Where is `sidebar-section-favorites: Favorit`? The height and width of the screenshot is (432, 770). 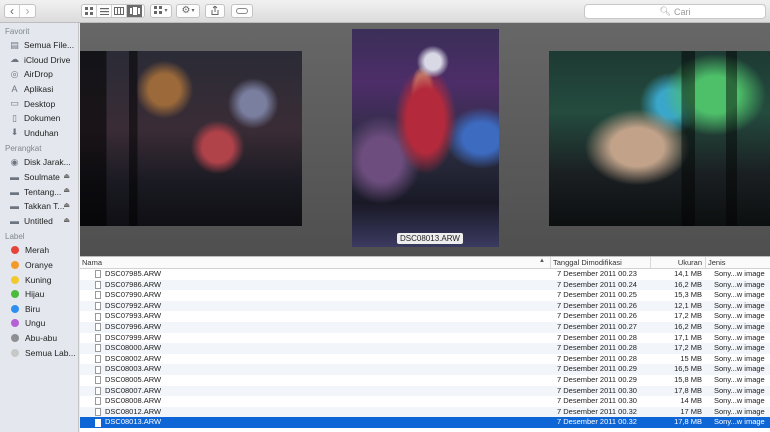
sidebar-section-favorites: Favorit is located at coordinates (17, 31).